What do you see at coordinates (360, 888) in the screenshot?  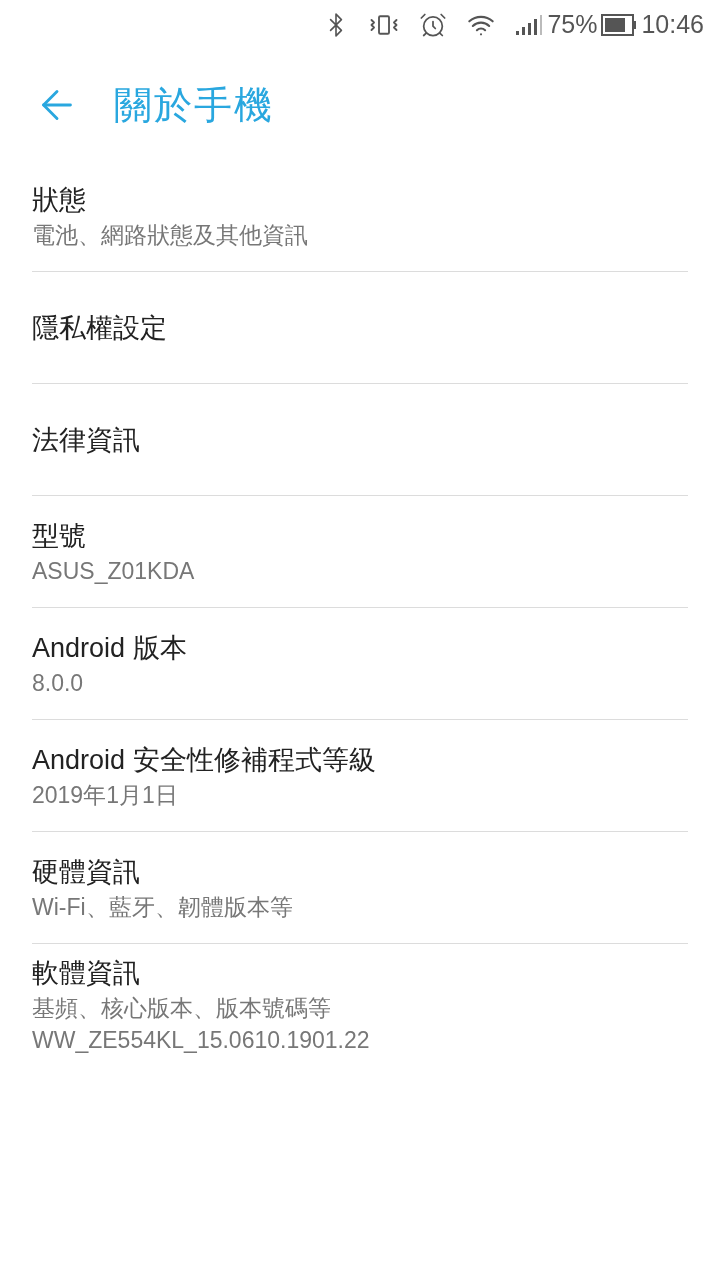 I see `settings-item: 硬體資訊 Wi-Fi、藍牙、韌體版本等` at bounding box center [360, 888].